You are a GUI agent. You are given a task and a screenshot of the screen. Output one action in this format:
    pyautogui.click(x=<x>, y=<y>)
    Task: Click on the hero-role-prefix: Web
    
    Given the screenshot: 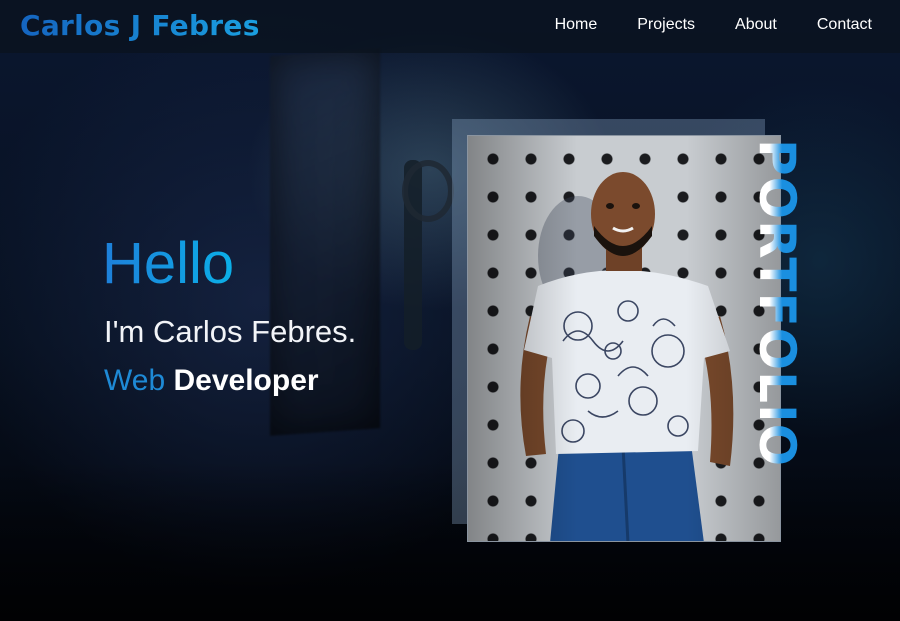 What is the action you would take?
    pyautogui.click(x=135, y=380)
    